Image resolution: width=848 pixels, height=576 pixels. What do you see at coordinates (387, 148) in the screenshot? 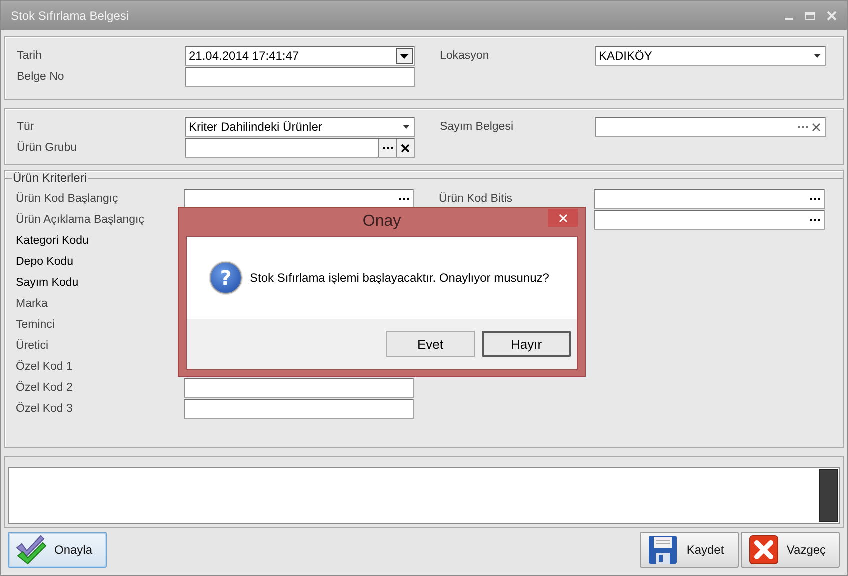
I see `ellipsis-button` at bounding box center [387, 148].